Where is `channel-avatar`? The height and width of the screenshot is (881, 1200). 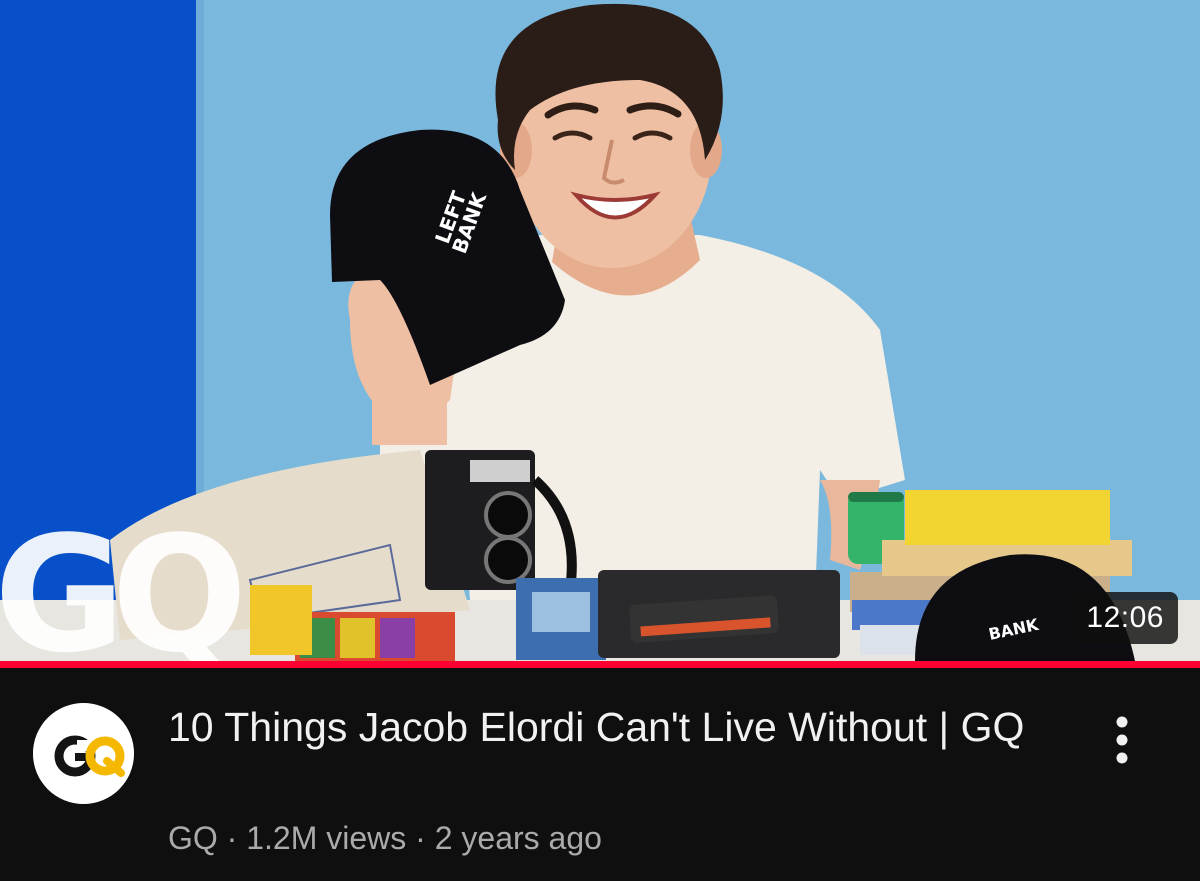 channel-avatar is located at coordinates (83, 753).